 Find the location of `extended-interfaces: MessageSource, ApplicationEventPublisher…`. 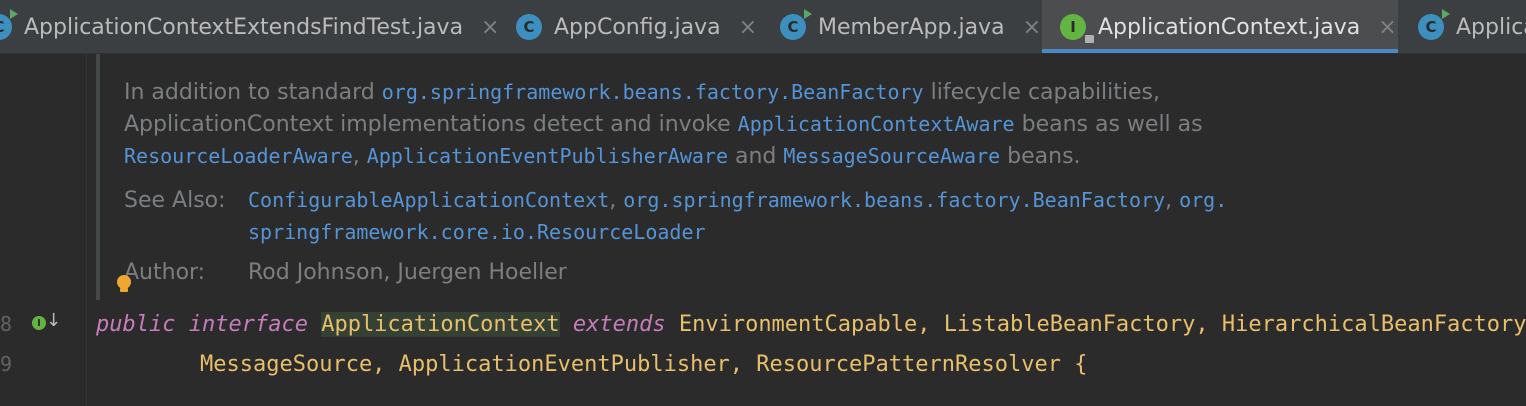

extended-interfaces: MessageSource, ApplicationEventPublisher… is located at coordinates (630, 364).